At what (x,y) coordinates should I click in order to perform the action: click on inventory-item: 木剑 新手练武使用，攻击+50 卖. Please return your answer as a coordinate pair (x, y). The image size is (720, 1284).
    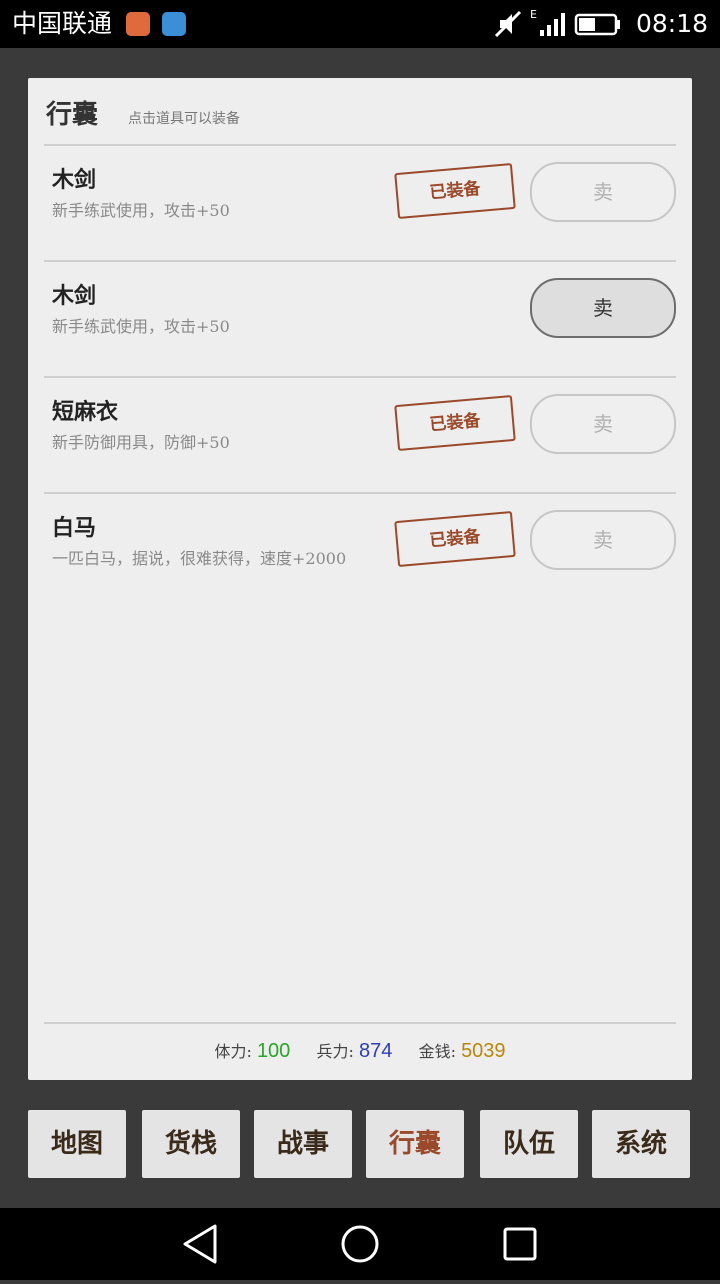
    Looking at the image, I should click on (360, 319).